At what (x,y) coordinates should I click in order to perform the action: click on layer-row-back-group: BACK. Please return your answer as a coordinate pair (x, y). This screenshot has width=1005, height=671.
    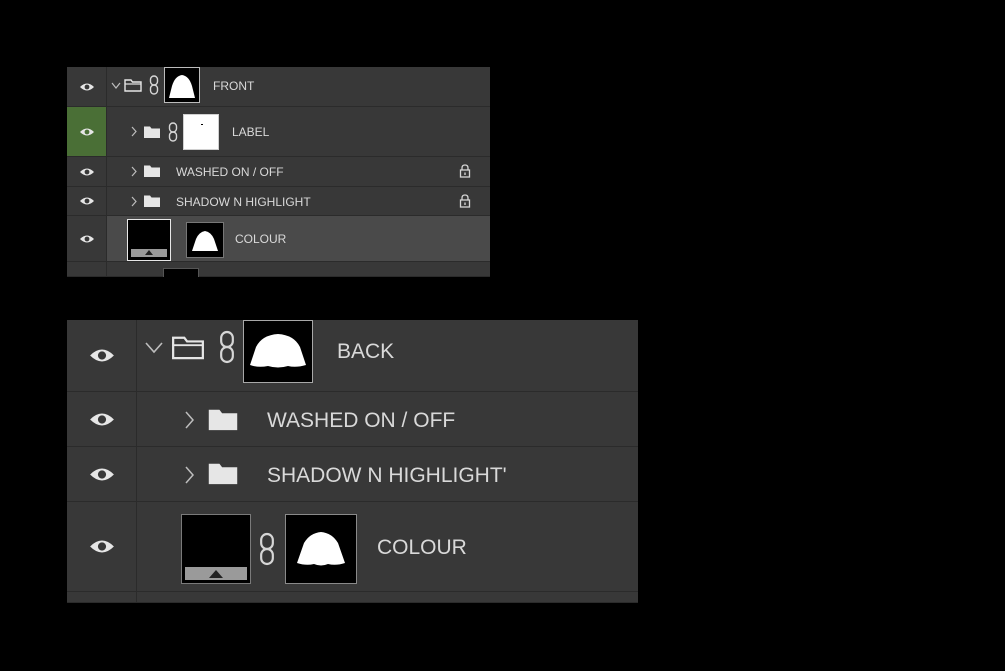
    Looking at the image, I should click on (352, 356).